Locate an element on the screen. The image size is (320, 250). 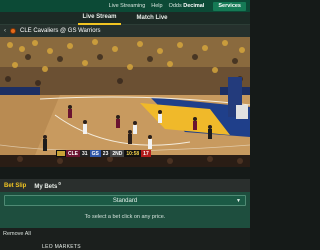
tab-match-live: Match Live is located at coordinates (152, 18).